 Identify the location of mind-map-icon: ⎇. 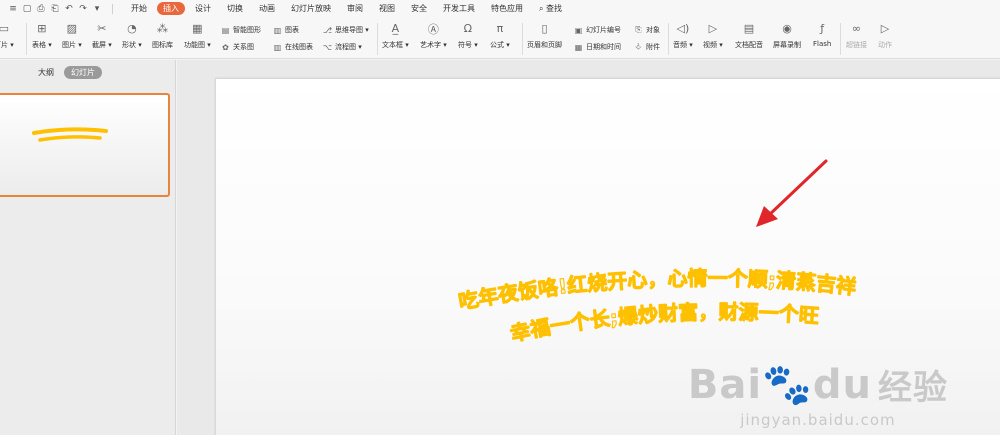
(327, 30).